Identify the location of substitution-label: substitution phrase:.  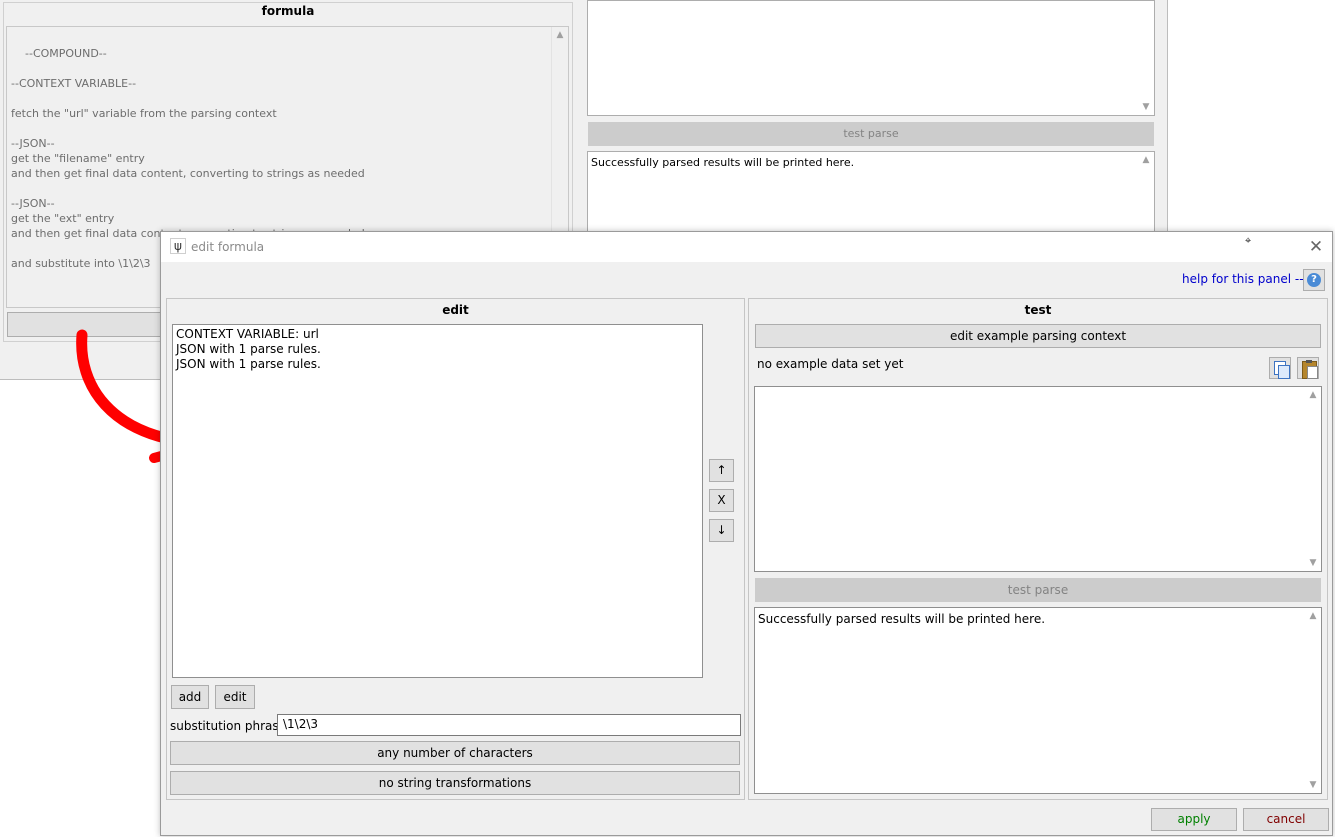
(230, 726).